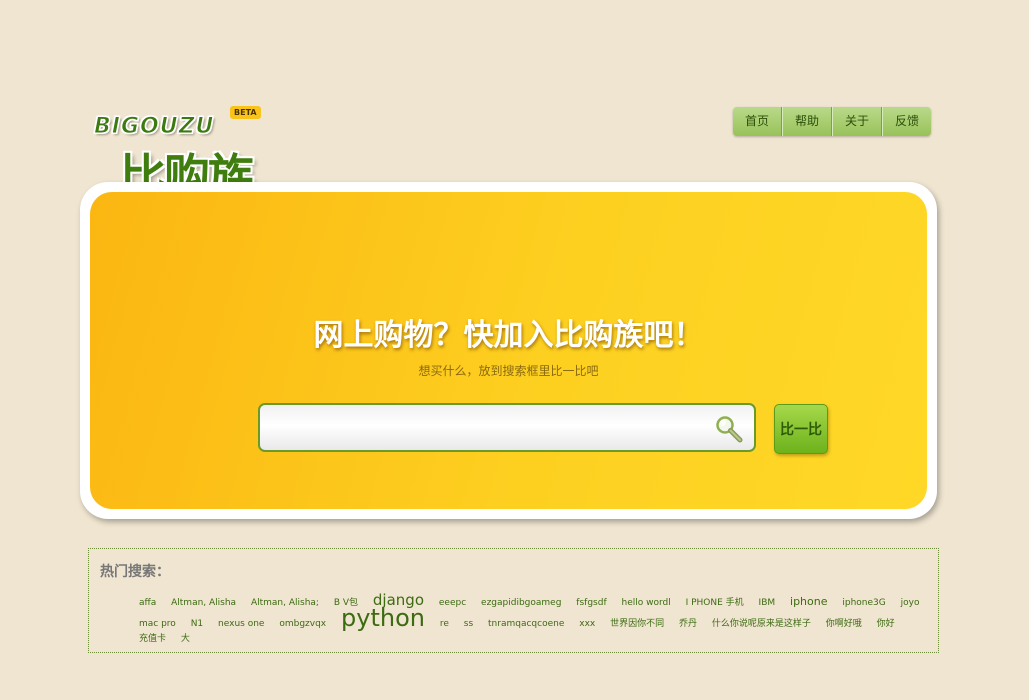 This screenshot has height=700, width=1029. I want to click on hot-tag-link: tnramqacqcoene, so click(526, 624).